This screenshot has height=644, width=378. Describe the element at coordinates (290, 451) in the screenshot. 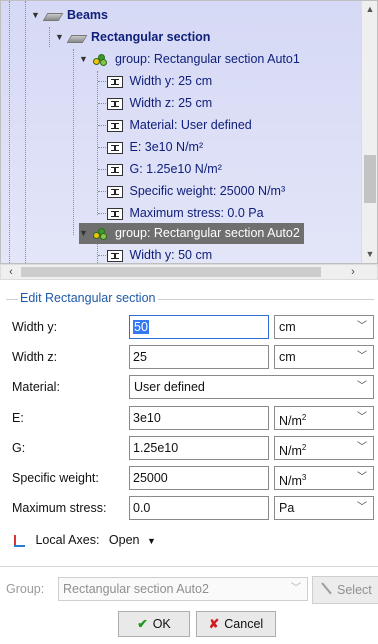

I see `g-unit: N/m` at that location.